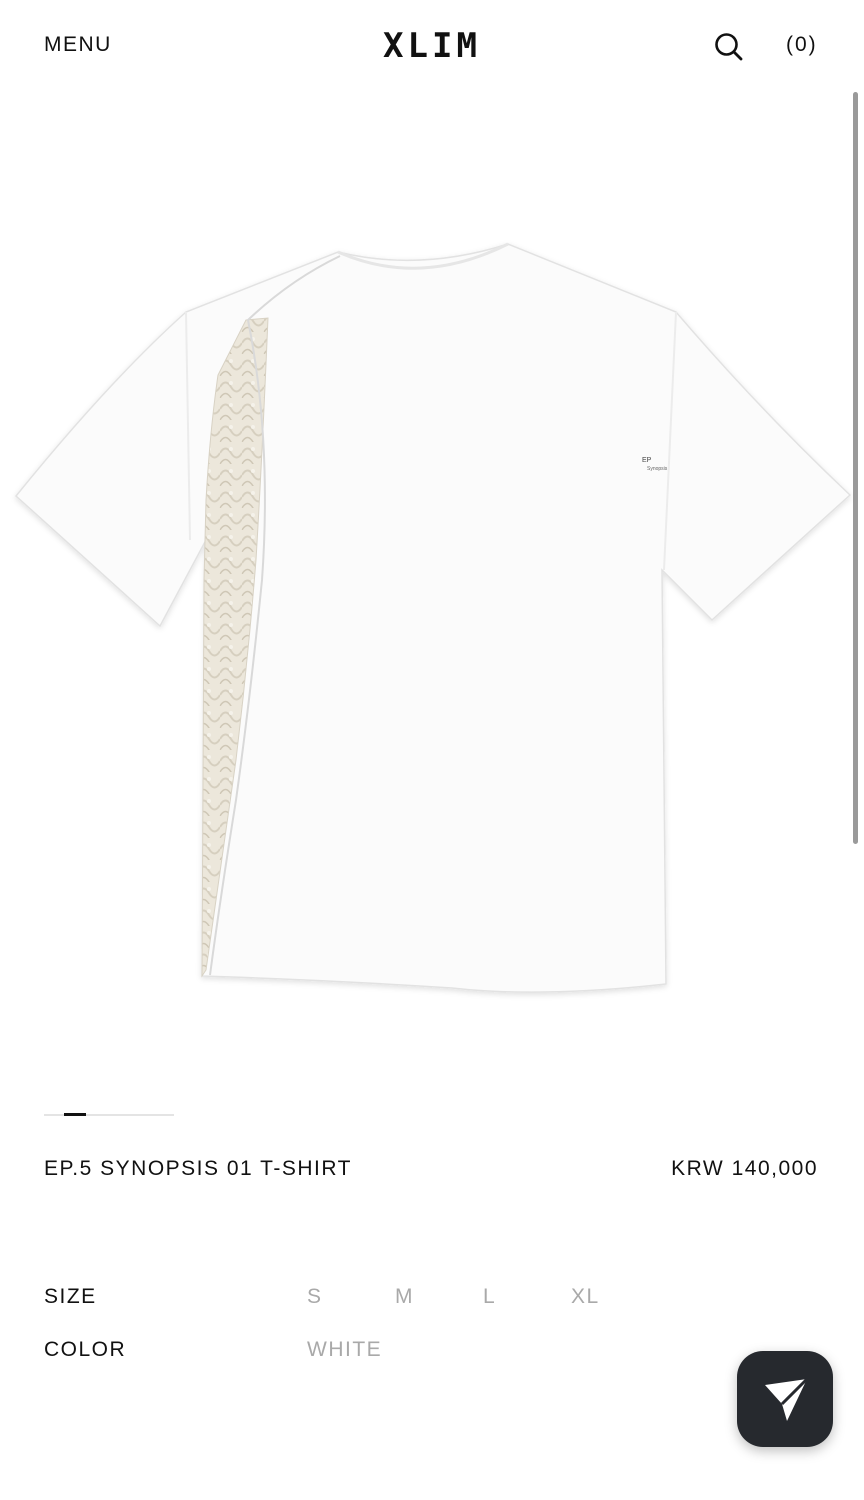 The image size is (864, 1500). I want to click on svg-text: EP, so click(647, 460).